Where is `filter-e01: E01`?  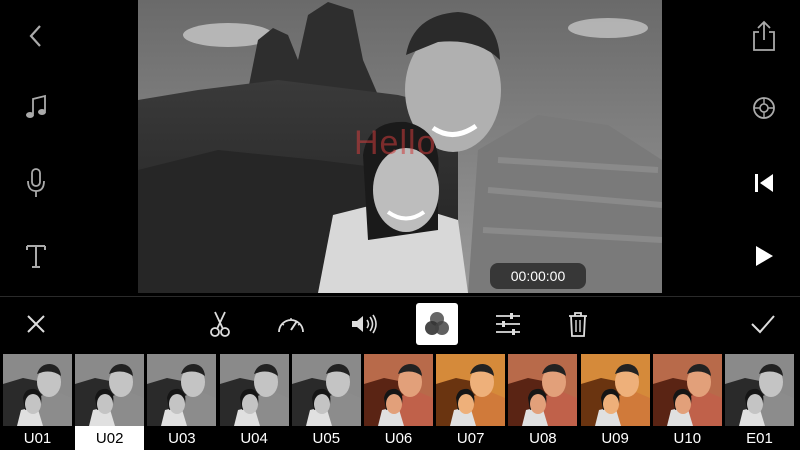 filter-e01: E01 is located at coordinates (759, 402).